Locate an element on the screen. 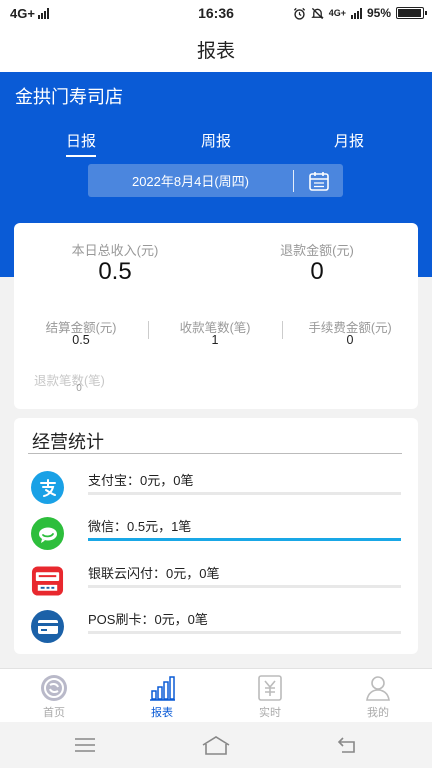 The width and height of the screenshot is (432, 768). tab-daily: 日报 is located at coordinates (81, 143).